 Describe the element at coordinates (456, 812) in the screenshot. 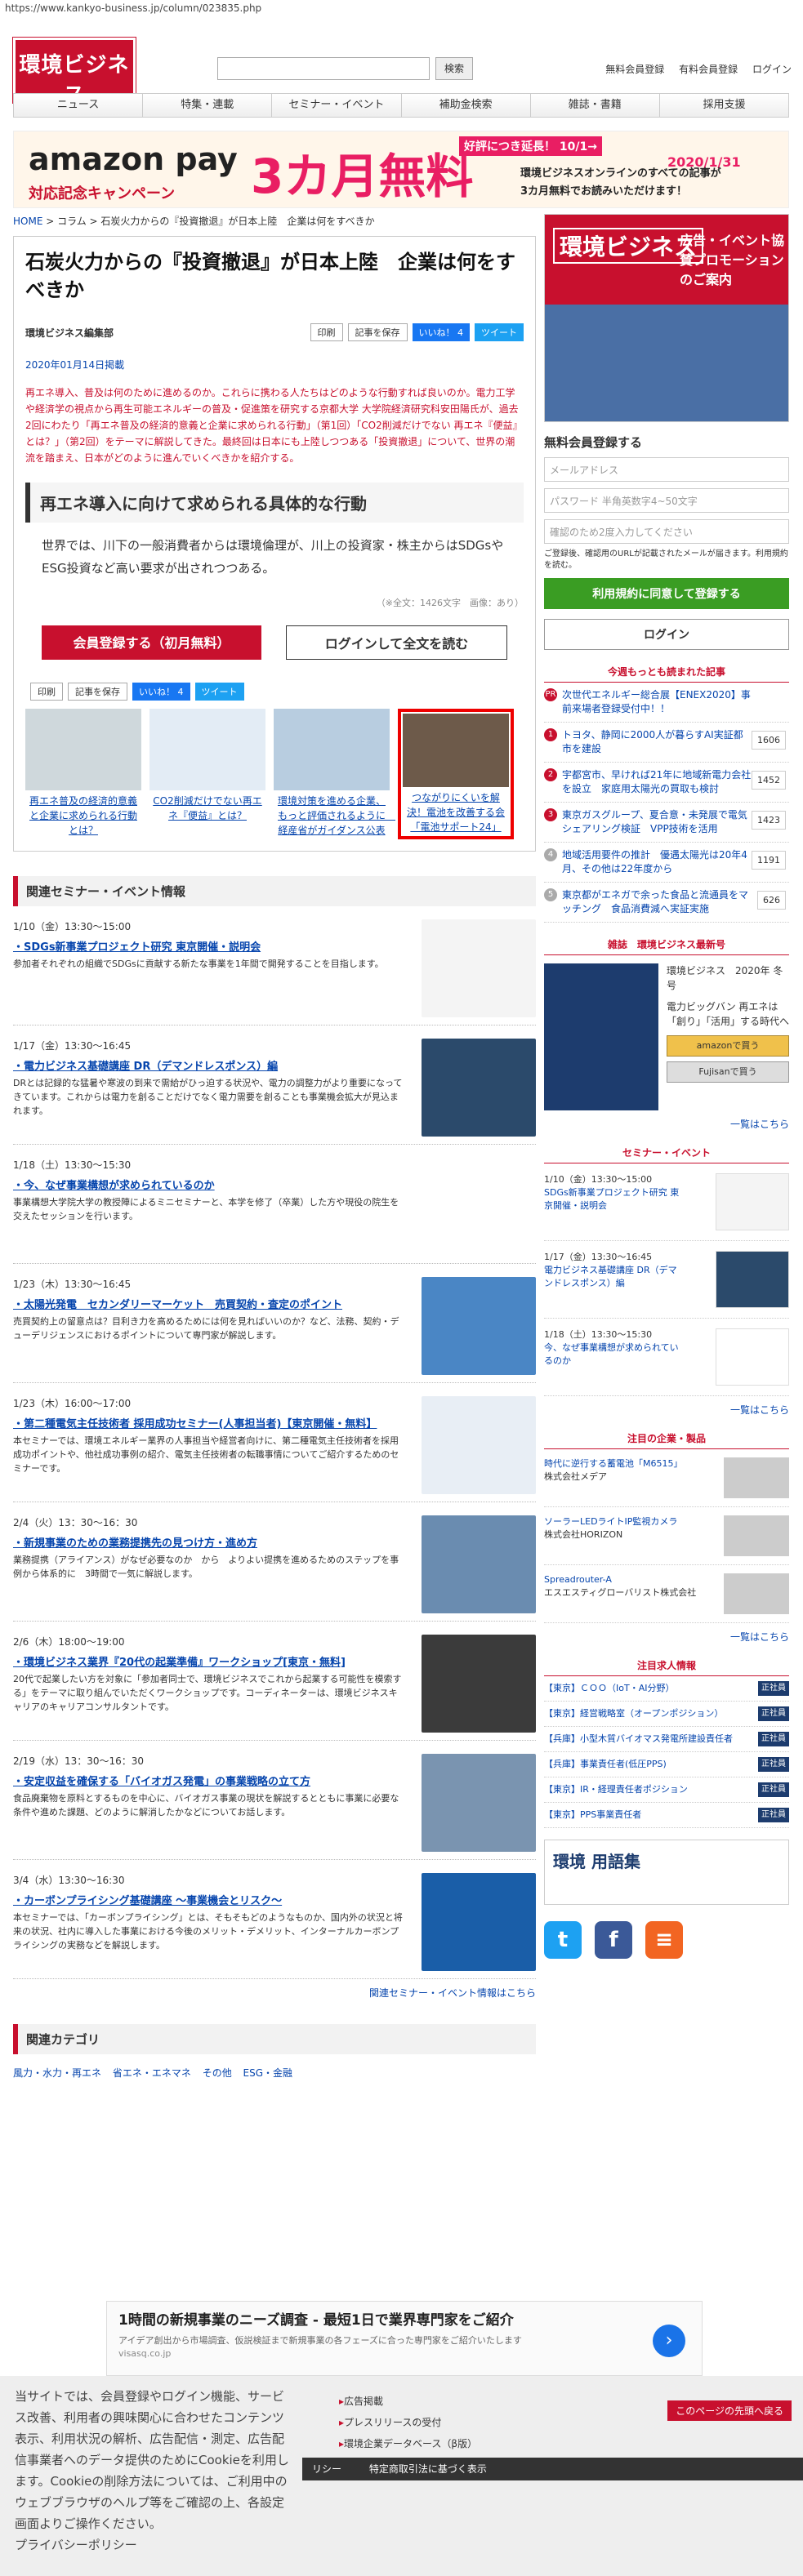

I see `related-link: つながりにくいを解決！電池を改善する会「電池サポート24」` at that location.